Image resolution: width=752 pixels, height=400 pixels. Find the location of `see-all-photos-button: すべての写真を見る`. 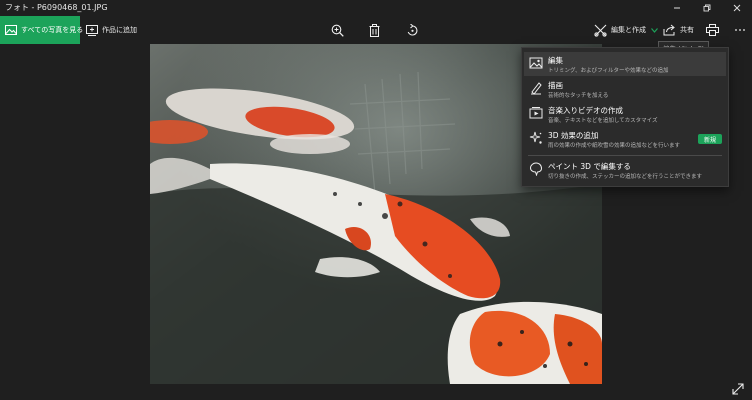

see-all-photos-button: すべての写真を見る is located at coordinates (42, 30).